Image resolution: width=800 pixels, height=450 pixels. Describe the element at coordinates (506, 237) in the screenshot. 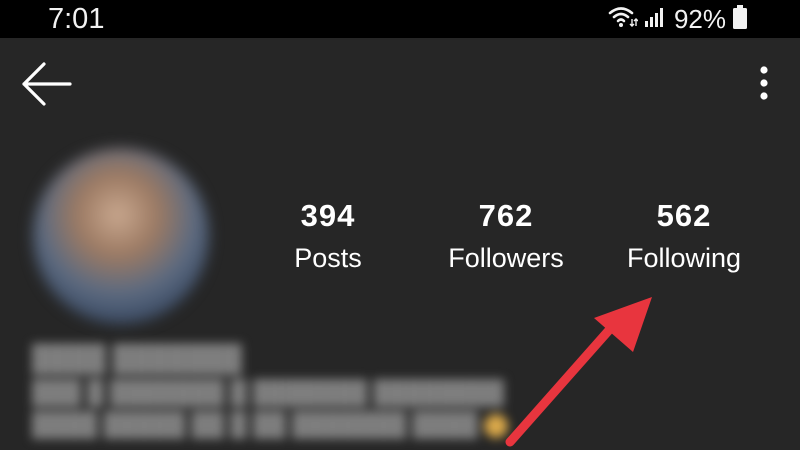

I see `stat-followers: 762 Followers` at that location.